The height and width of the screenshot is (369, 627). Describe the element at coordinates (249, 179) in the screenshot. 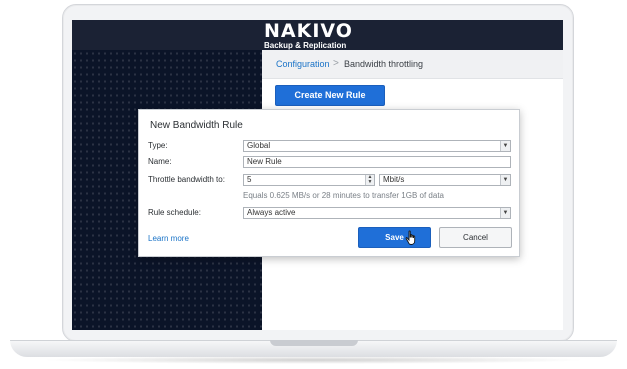

I see `throttle-value: 5` at that location.